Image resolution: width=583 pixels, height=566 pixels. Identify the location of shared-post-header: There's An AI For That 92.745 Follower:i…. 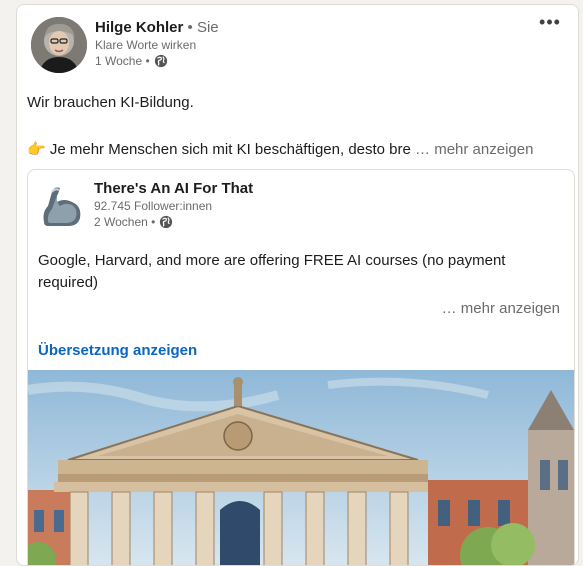
(301, 210).